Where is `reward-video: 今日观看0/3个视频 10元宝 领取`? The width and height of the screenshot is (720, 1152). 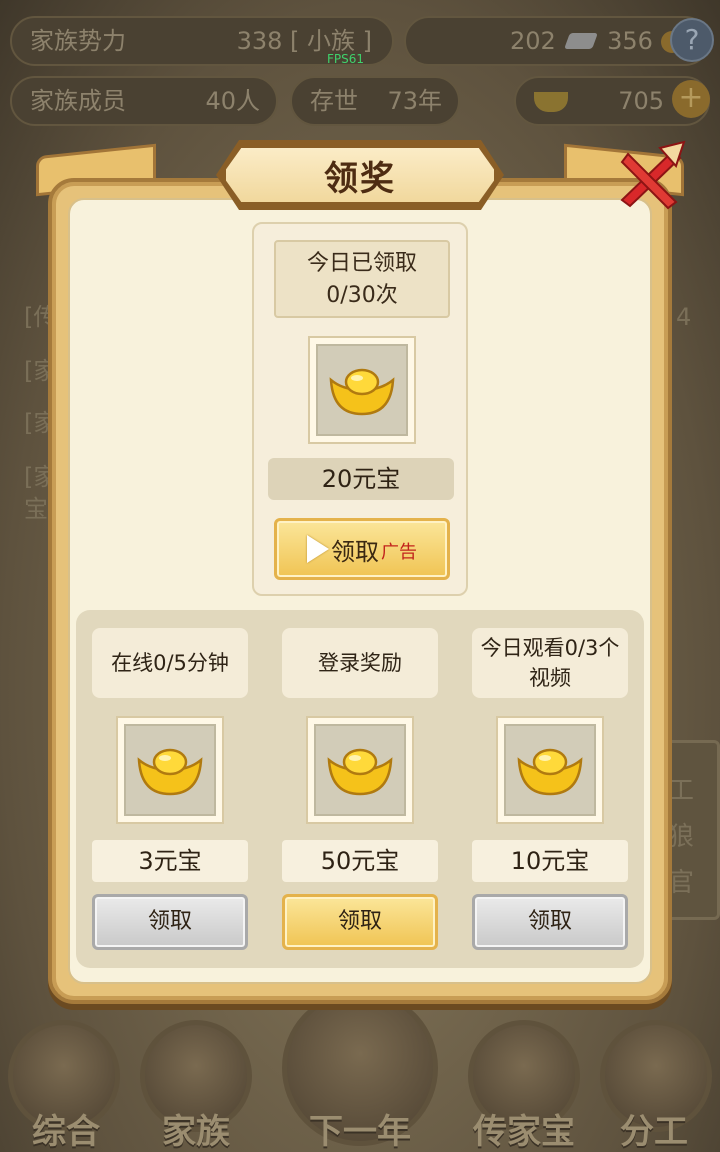 reward-video: 今日观看0/3个视频 10元宝 领取 is located at coordinates (550, 789).